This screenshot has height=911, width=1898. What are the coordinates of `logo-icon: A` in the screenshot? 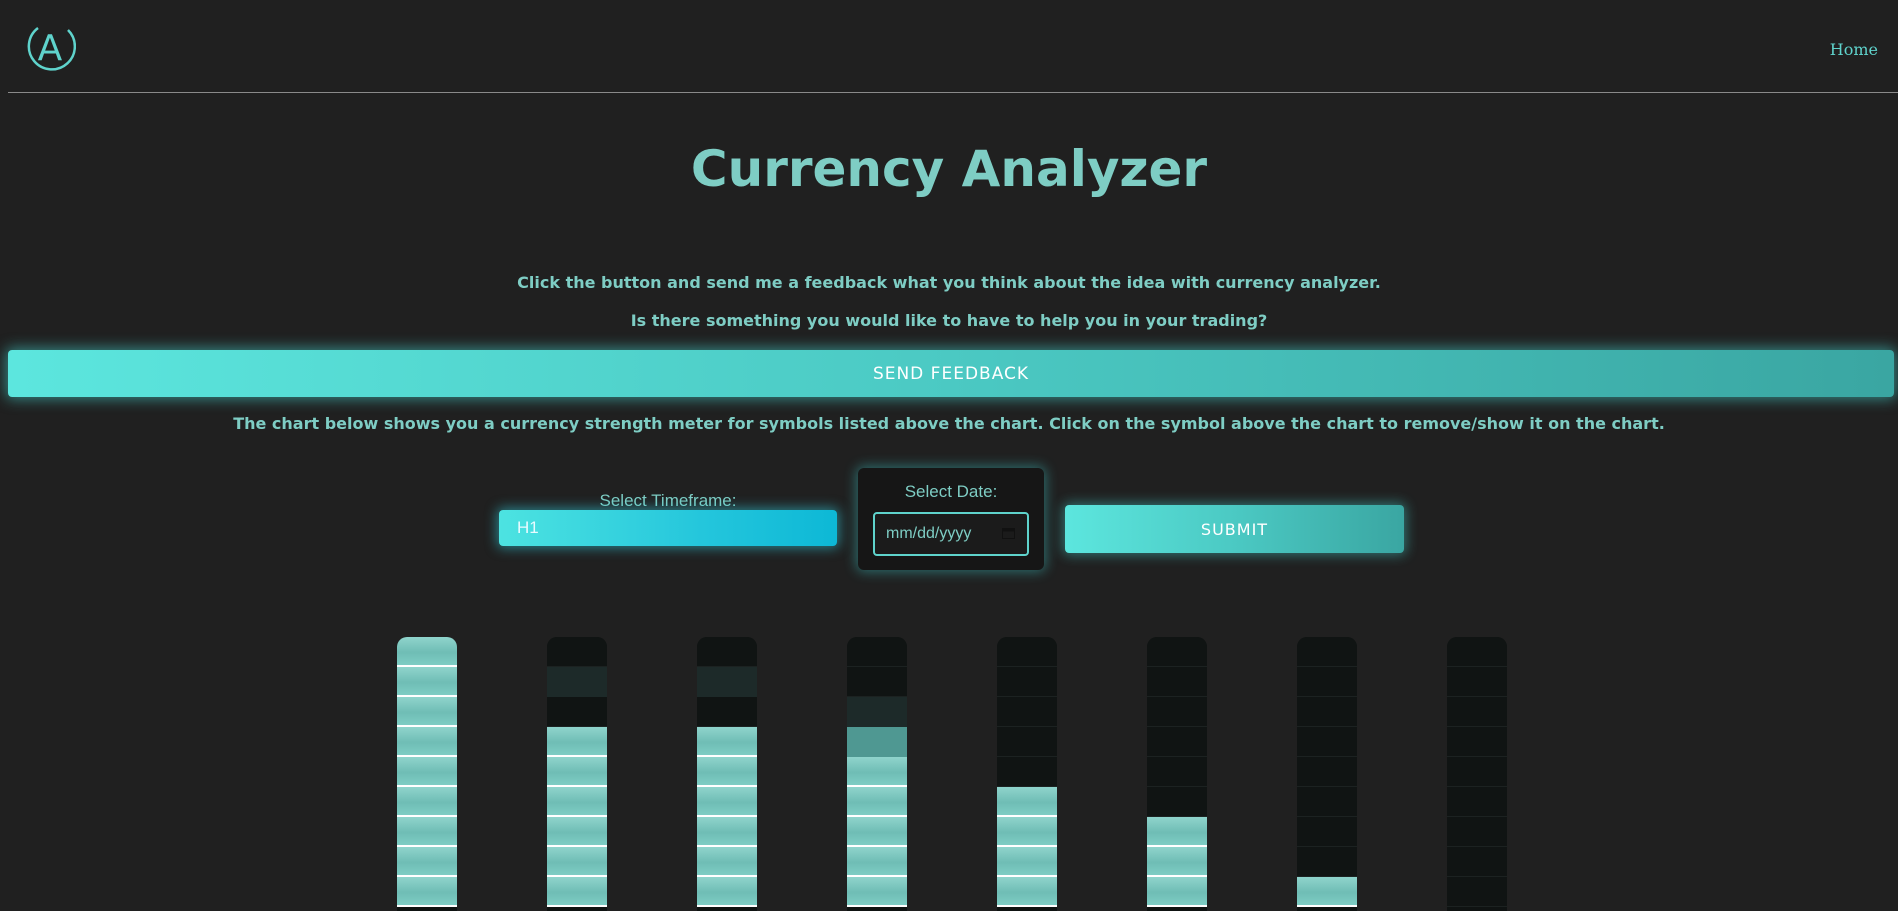 It's located at (50, 48).